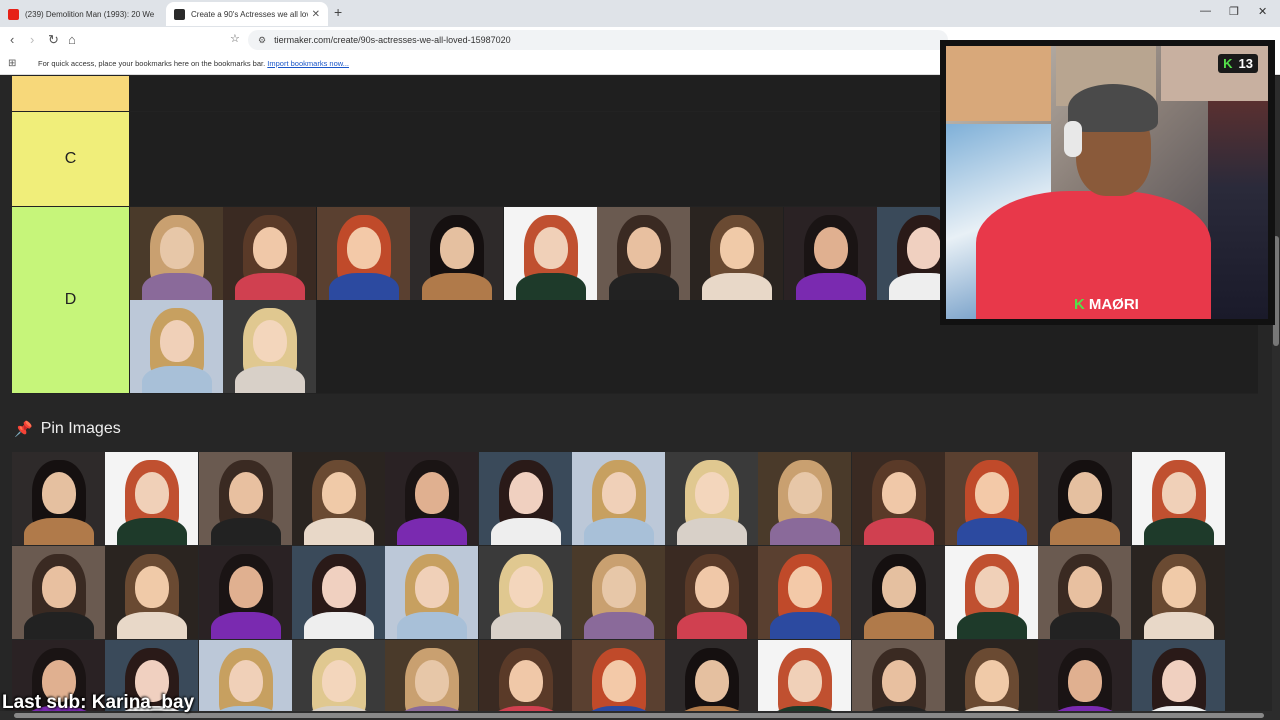 The width and height of the screenshot is (1280, 720). I want to click on reload-icon: ↻, so click(53, 40).